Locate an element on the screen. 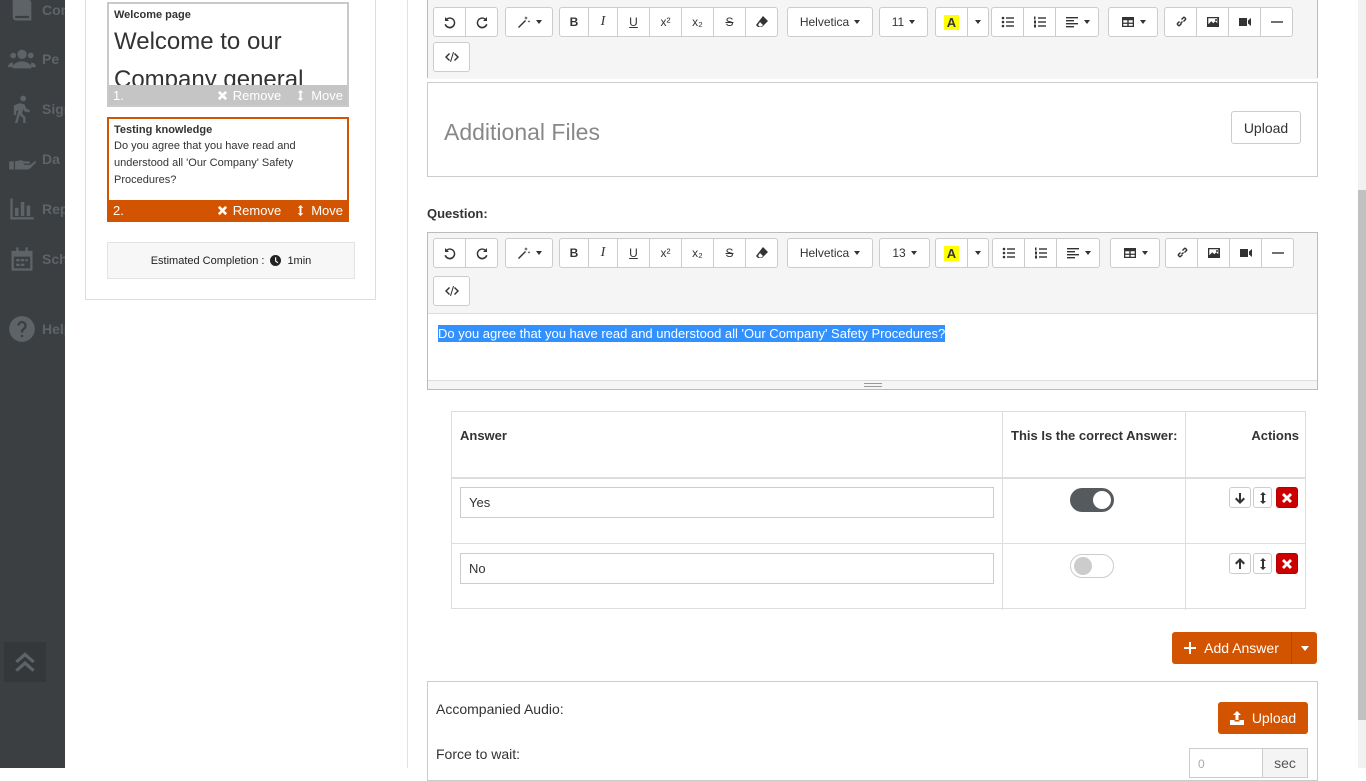  page-scrollbar-thumb is located at coordinates (1362, 455).